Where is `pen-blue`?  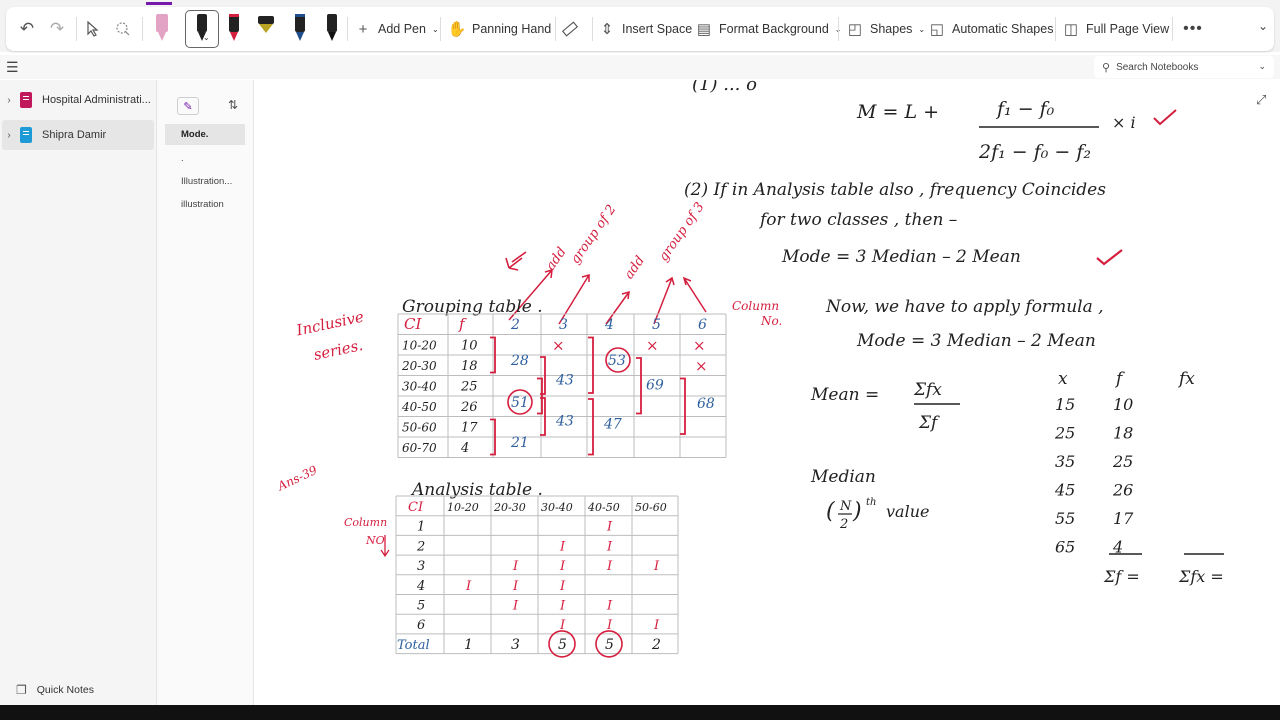 pen-blue is located at coordinates (300, 28).